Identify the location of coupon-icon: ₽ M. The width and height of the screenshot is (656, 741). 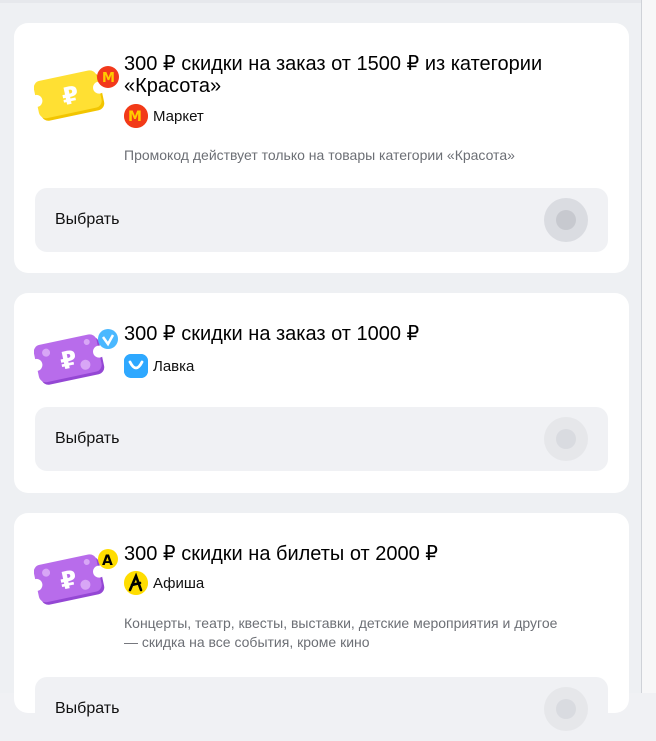
(76, 93).